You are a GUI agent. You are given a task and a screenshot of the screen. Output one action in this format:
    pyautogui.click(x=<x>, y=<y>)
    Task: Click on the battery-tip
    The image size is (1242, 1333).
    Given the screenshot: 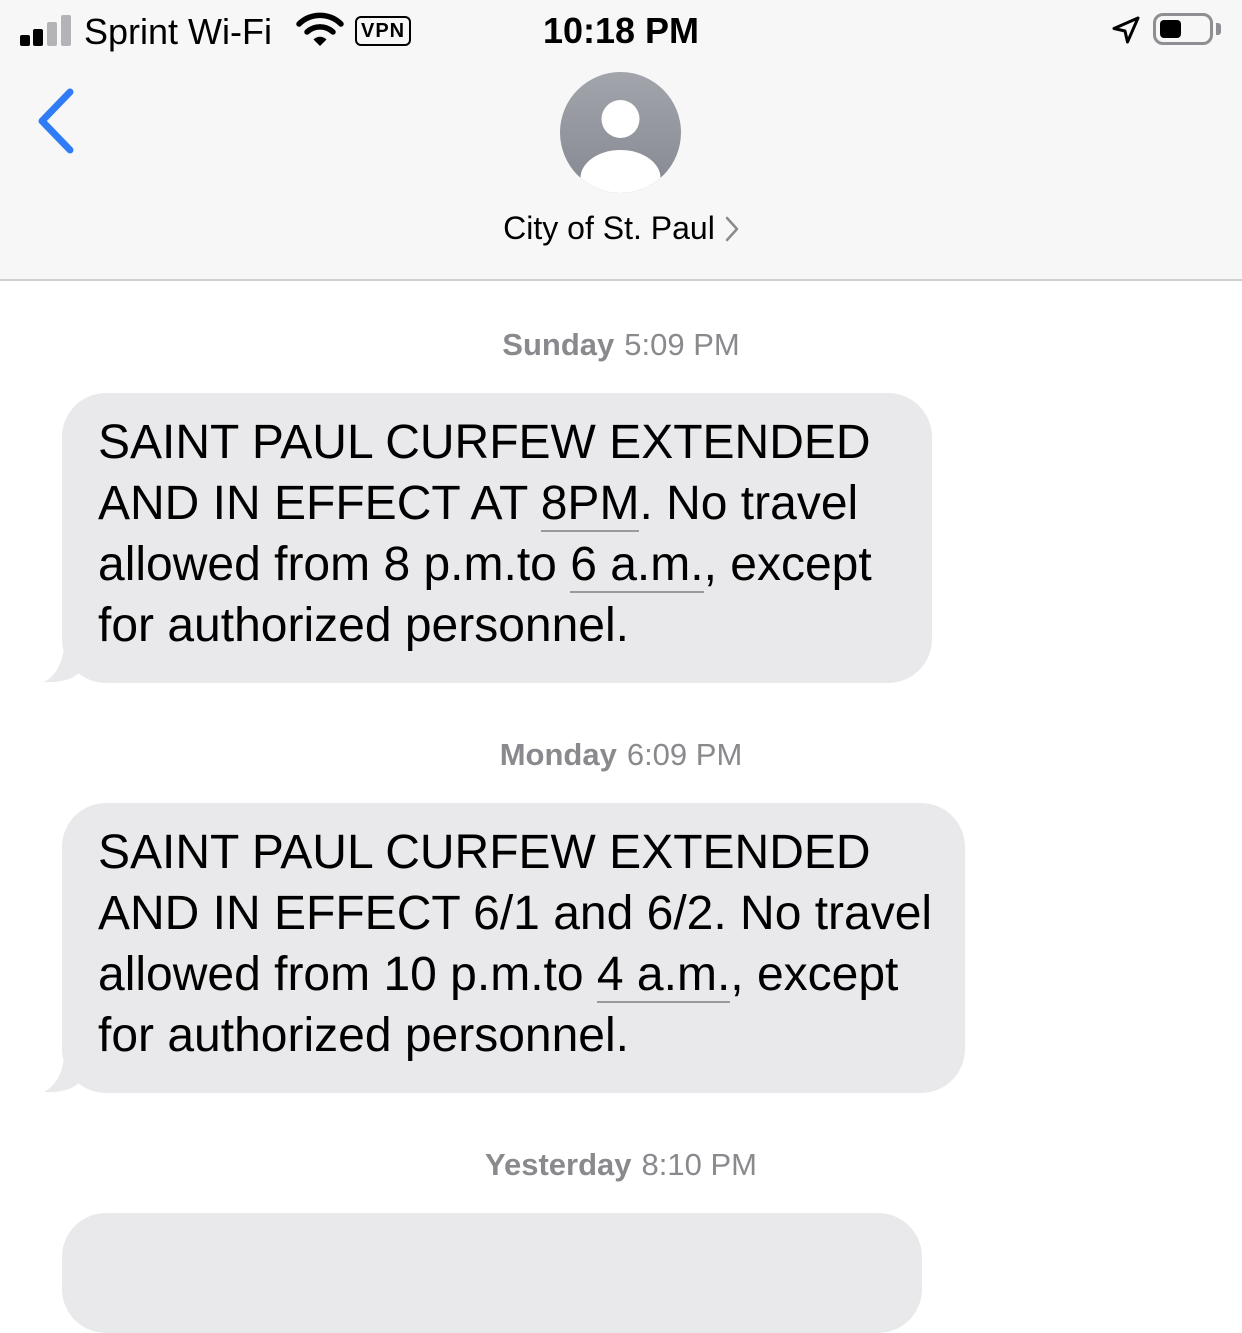 What is the action you would take?
    pyautogui.click(x=1218, y=29)
    